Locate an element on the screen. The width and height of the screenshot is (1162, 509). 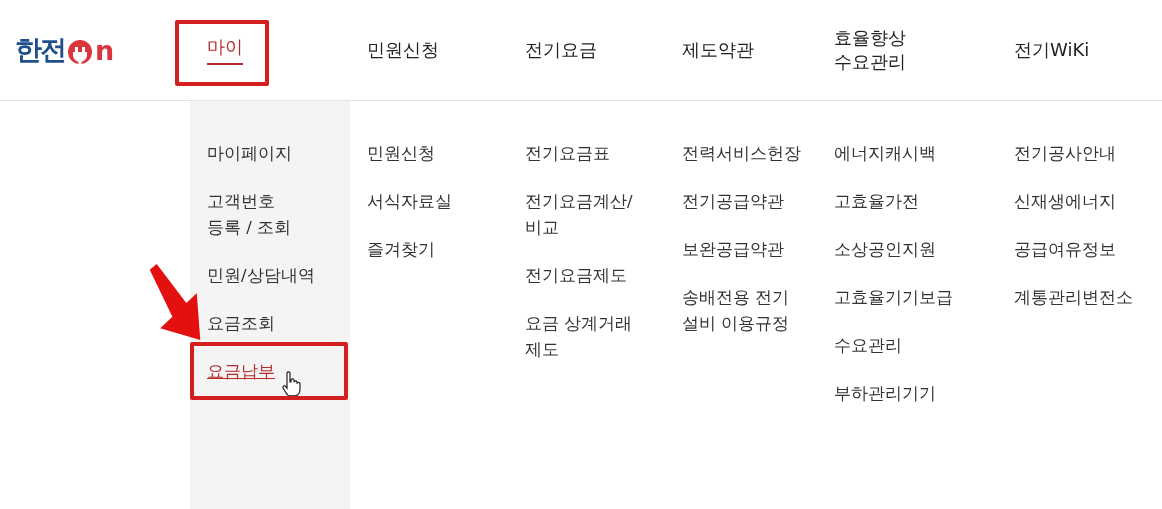
menu-link: 요금납부 is located at coordinates (241, 372).